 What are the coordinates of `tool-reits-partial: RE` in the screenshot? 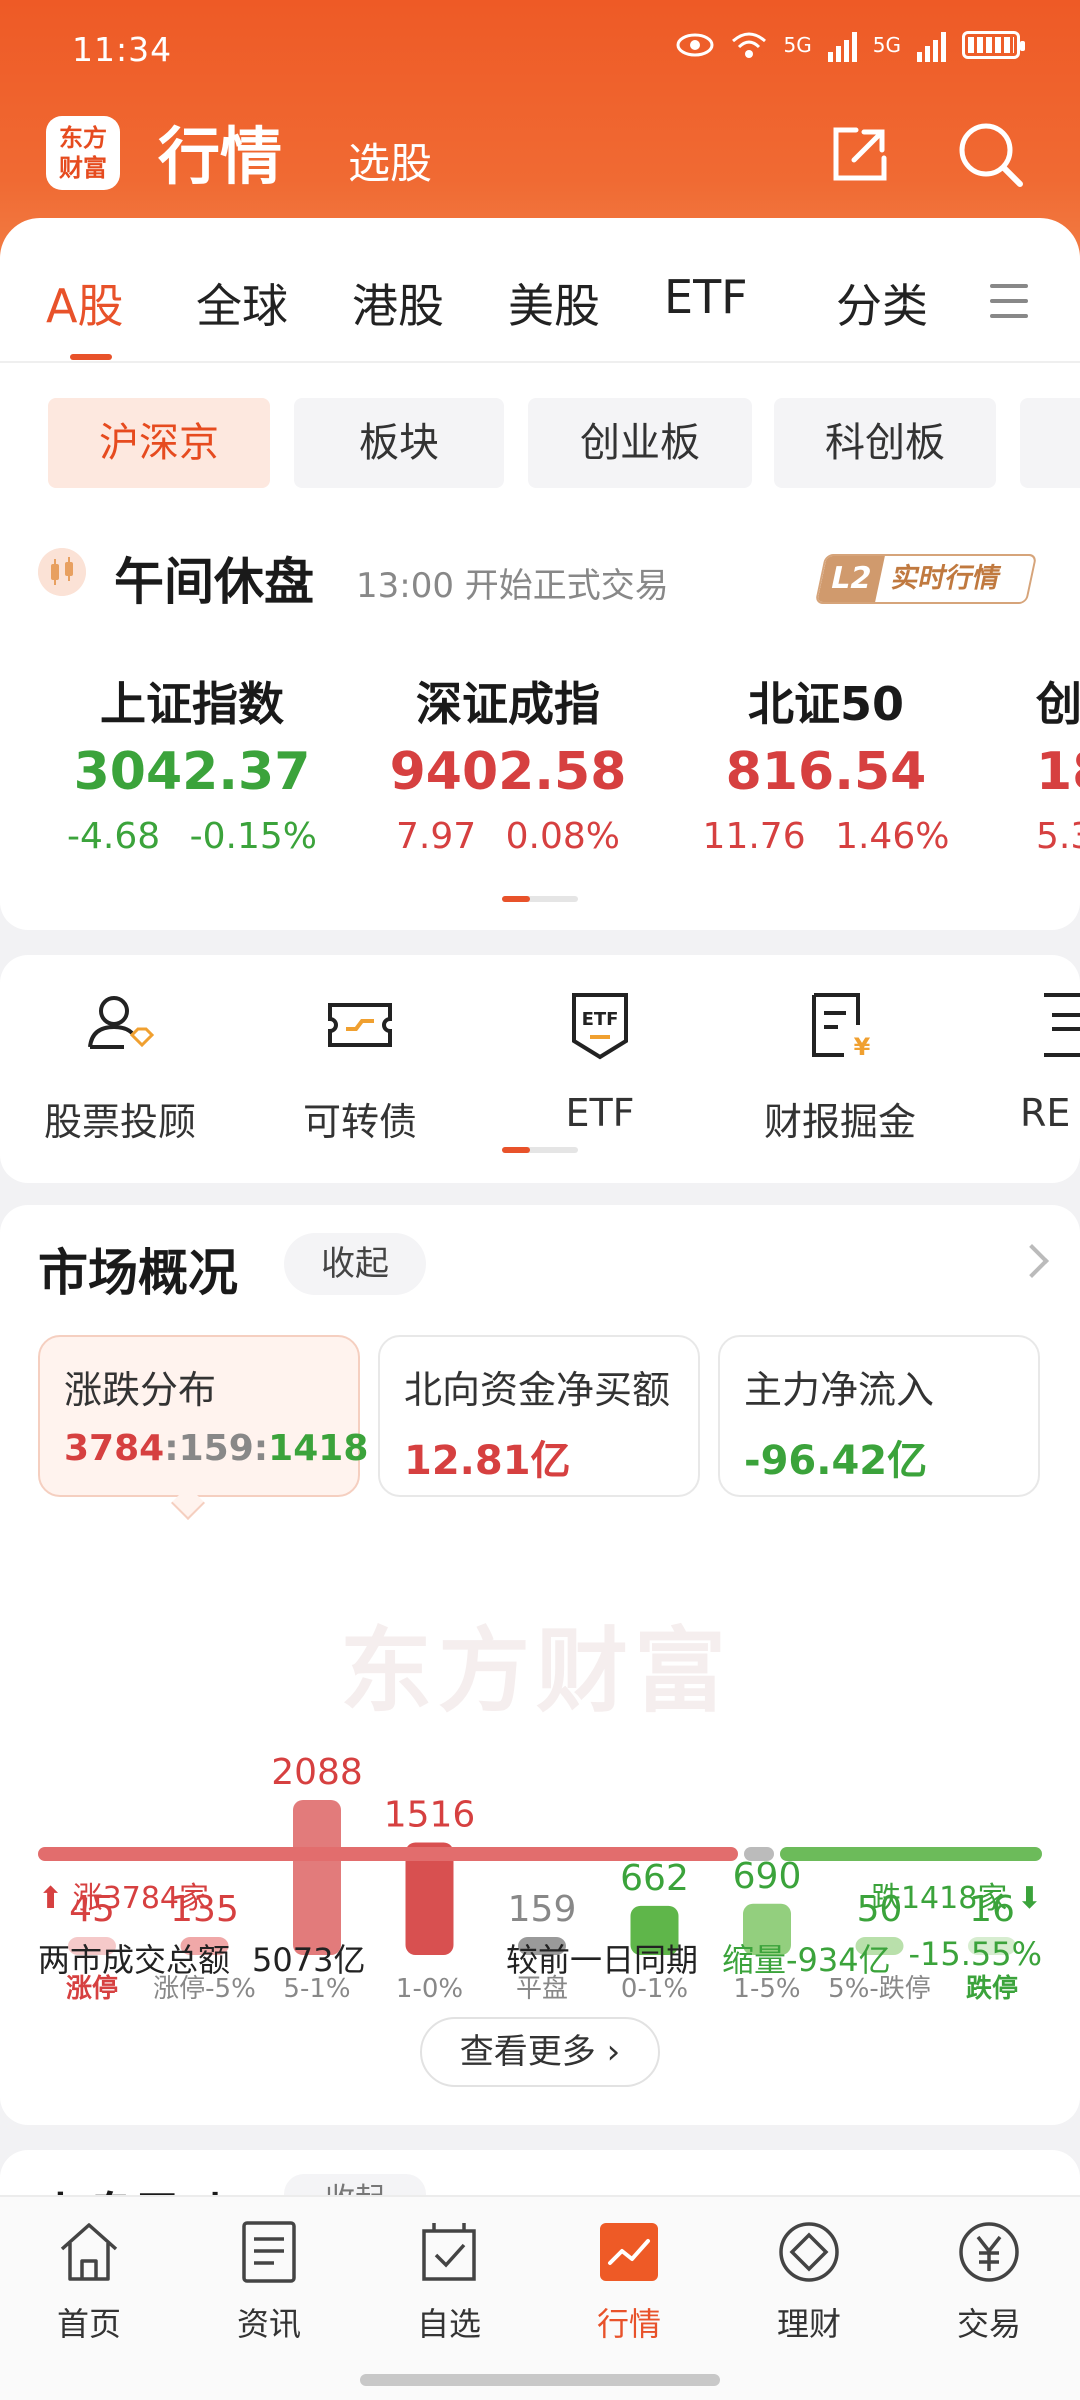 It's located at (1050, 1060).